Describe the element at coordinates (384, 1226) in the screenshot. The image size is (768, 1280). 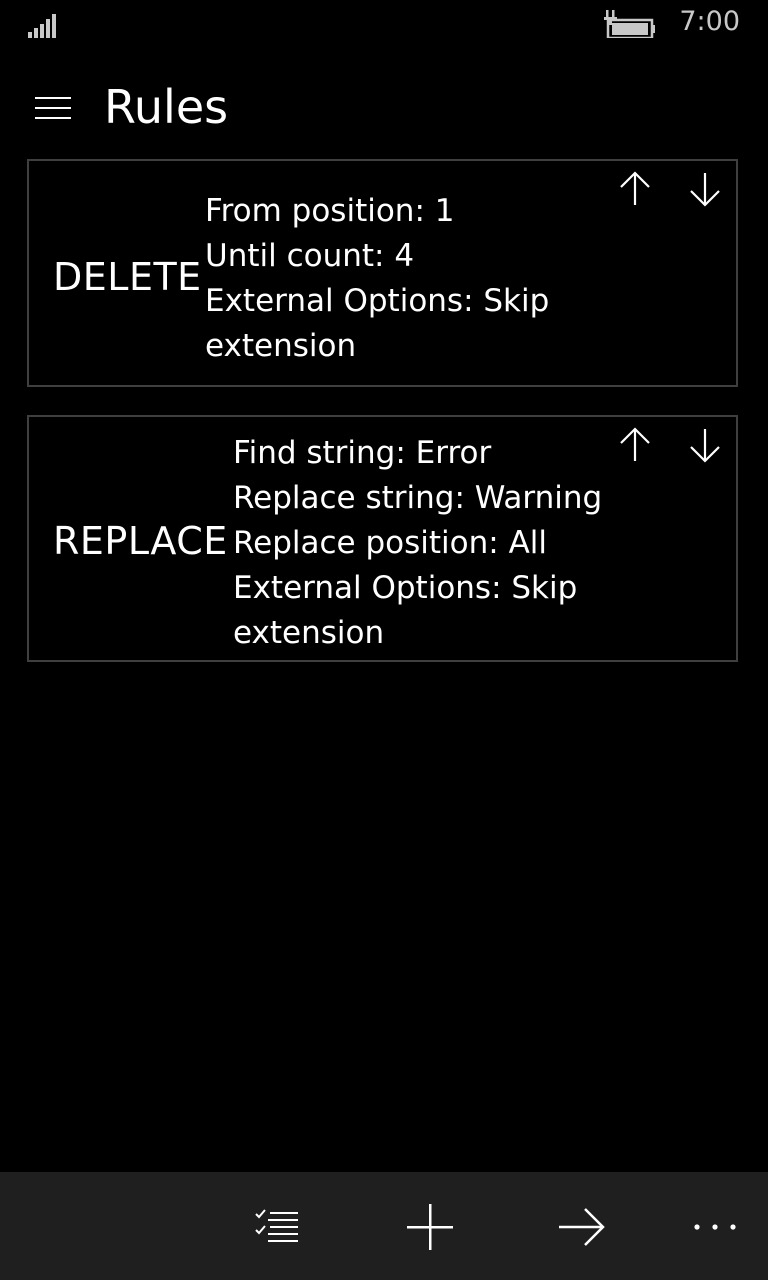
I see `app-bar` at that location.